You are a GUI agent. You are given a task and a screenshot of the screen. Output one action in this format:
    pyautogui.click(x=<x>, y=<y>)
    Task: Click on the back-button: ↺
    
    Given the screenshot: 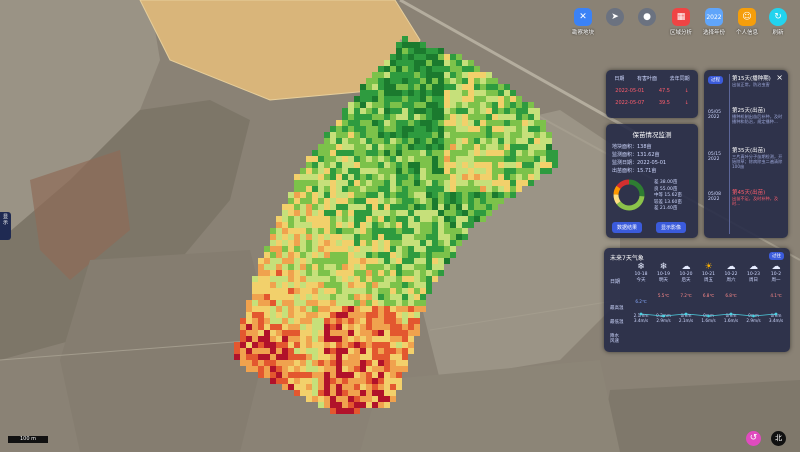 What is the action you would take?
    pyautogui.click(x=753, y=438)
    